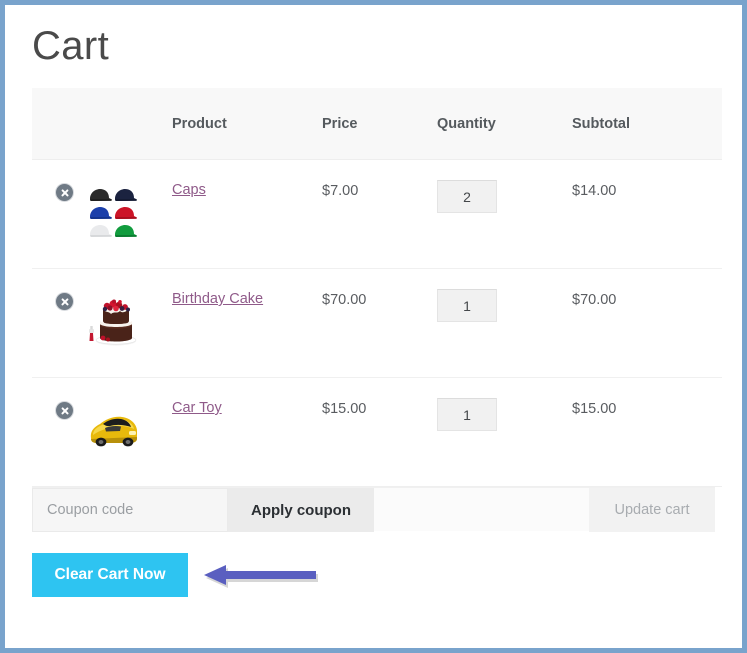 The width and height of the screenshot is (747, 653). I want to click on update-cart-button: Update cart, so click(652, 510).